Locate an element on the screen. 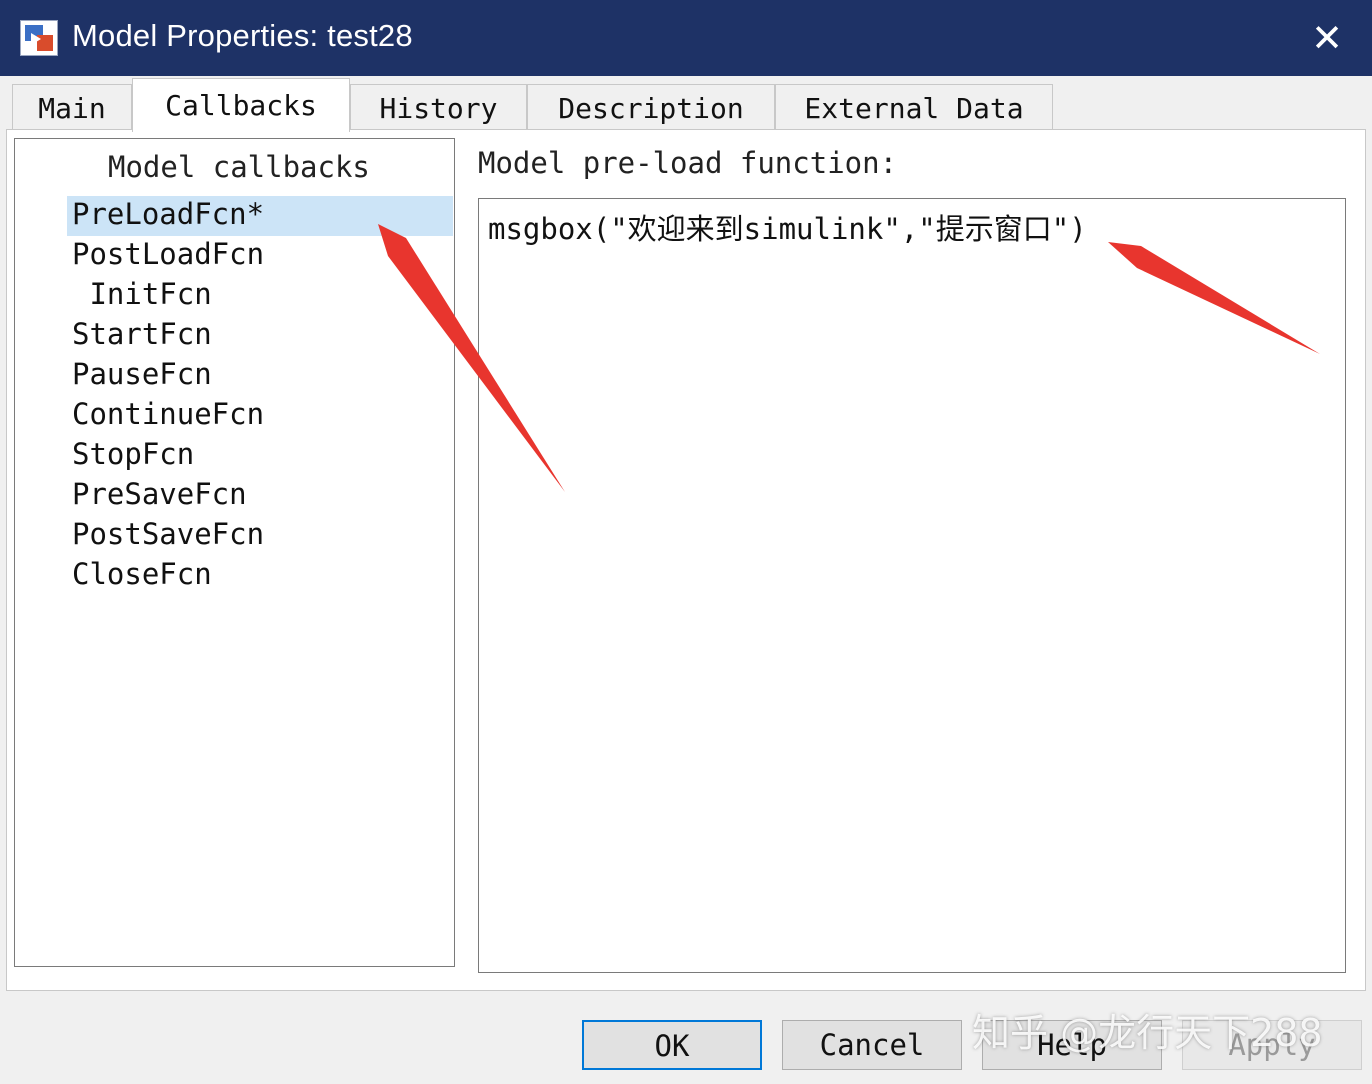 Image resolution: width=1372 pixels, height=1084 pixels. function-code: msgbox("欢迎来到simulink","提示窗口") is located at coordinates (787, 227).